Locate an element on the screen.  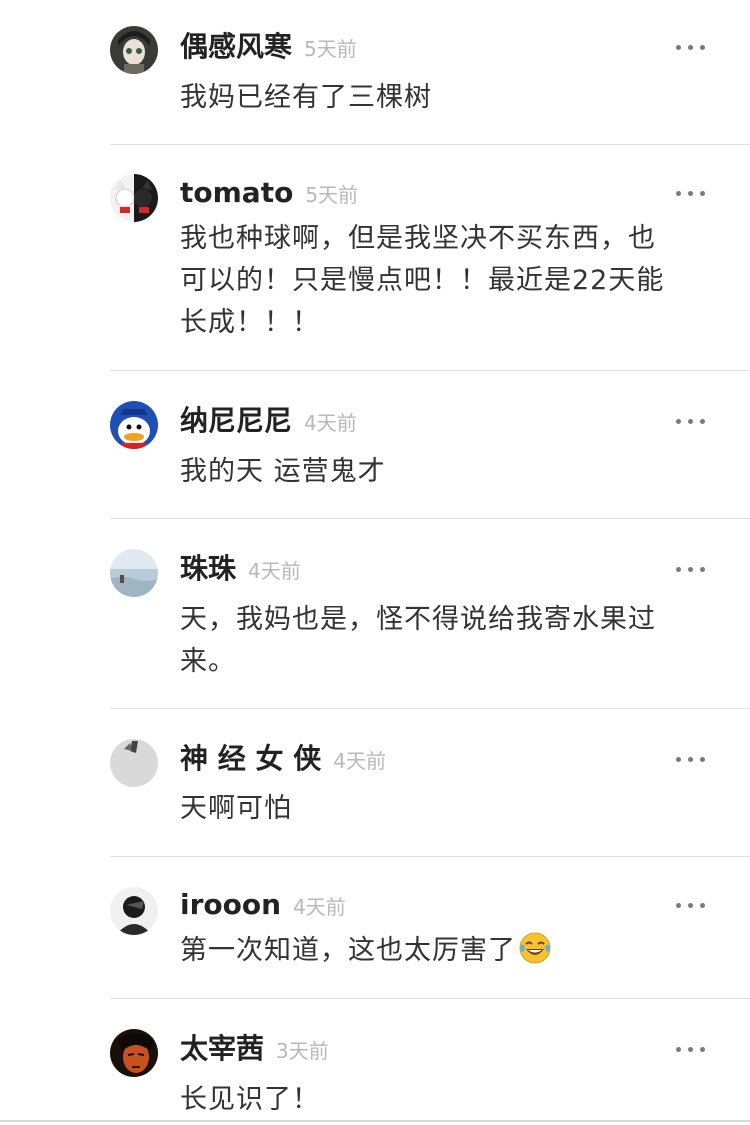
username: tomato 5天前 is located at coordinates (269, 194).